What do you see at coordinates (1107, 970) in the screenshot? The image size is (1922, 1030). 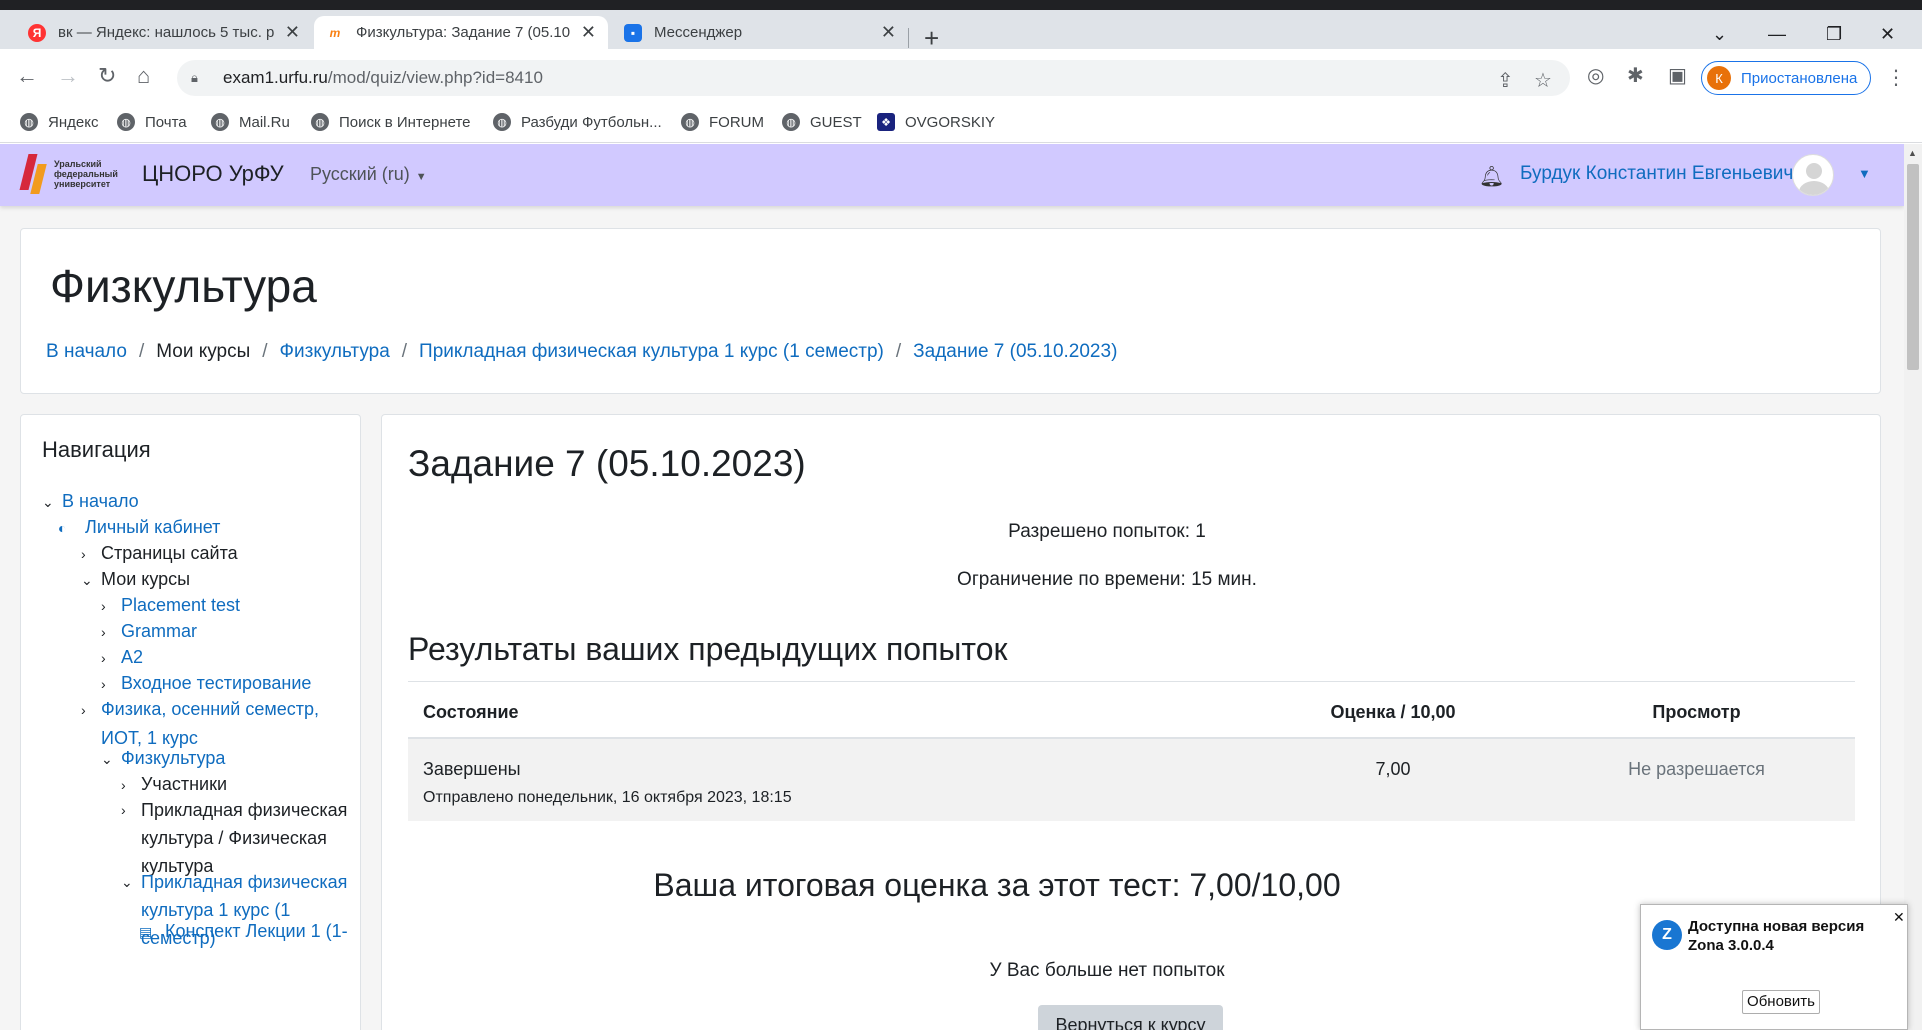 I see `no-more-attempts: У Вас больше нет попыток` at bounding box center [1107, 970].